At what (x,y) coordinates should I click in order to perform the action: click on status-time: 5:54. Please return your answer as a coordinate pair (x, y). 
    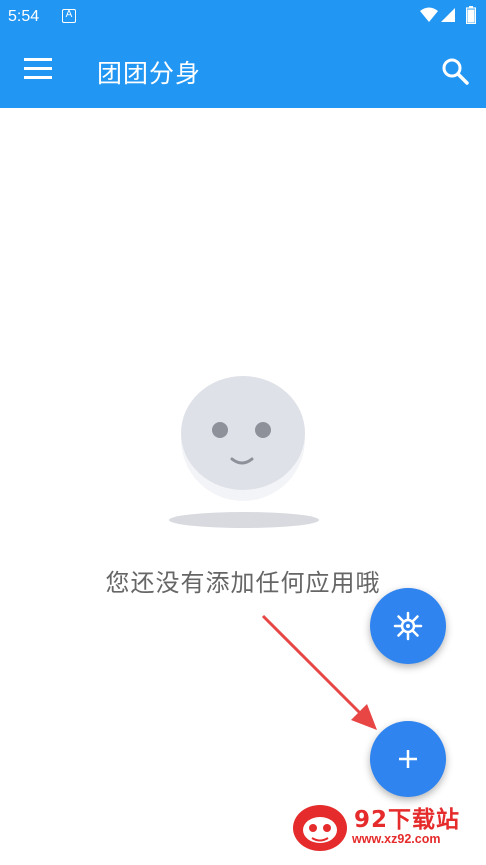
    Looking at the image, I should click on (24, 16).